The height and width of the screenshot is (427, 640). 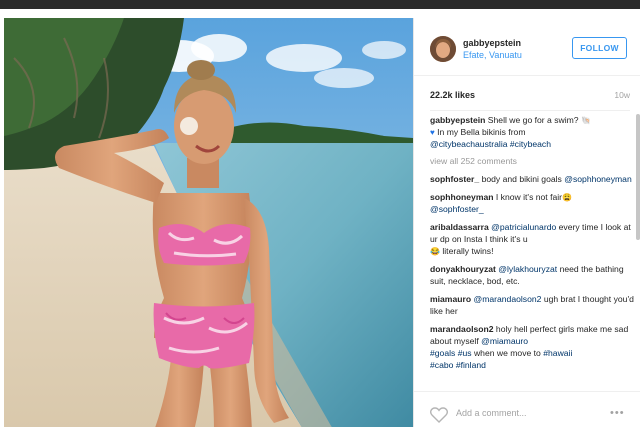 I want to click on avatar-image, so click(x=443, y=49).